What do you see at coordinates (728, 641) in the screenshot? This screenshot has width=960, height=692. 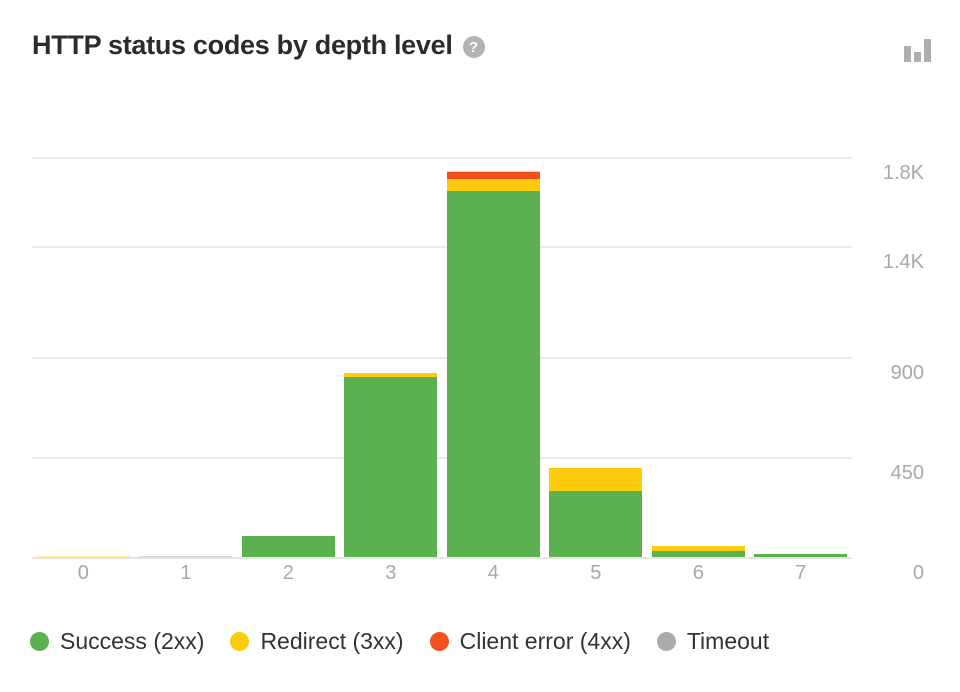 I see `legend-label: Timeout` at bounding box center [728, 641].